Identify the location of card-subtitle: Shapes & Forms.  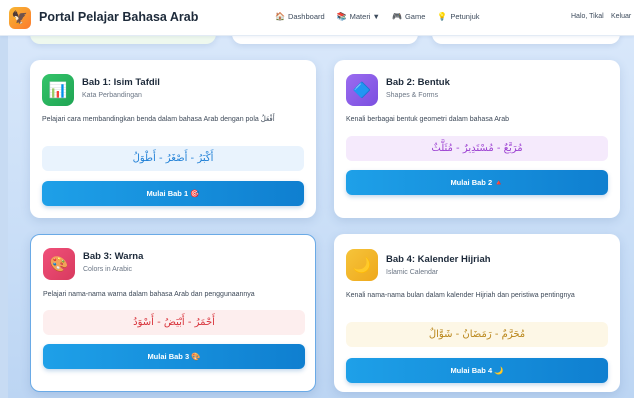
(412, 95).